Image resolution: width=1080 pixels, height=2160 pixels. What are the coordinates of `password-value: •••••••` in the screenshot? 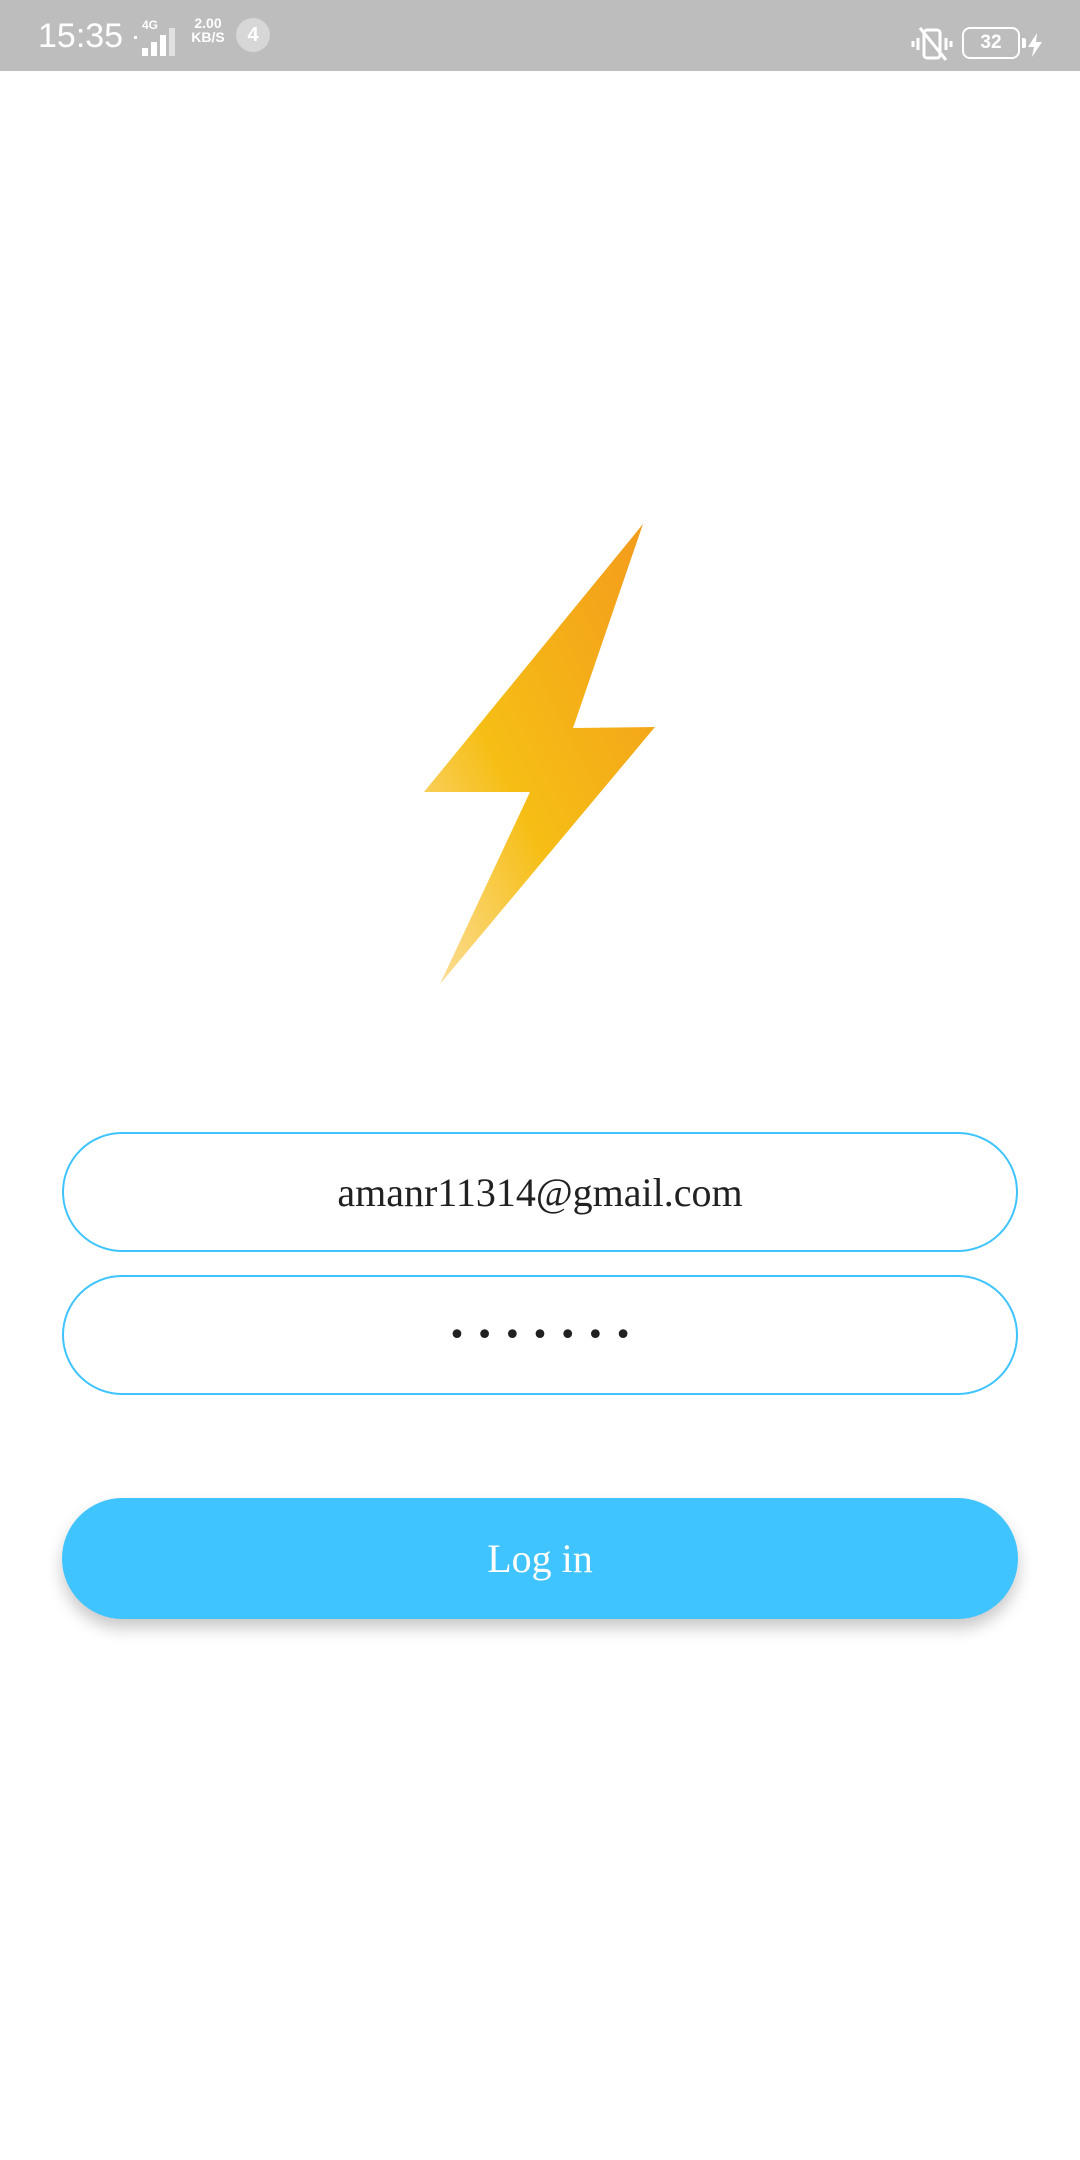 It's located at (545, 1335).